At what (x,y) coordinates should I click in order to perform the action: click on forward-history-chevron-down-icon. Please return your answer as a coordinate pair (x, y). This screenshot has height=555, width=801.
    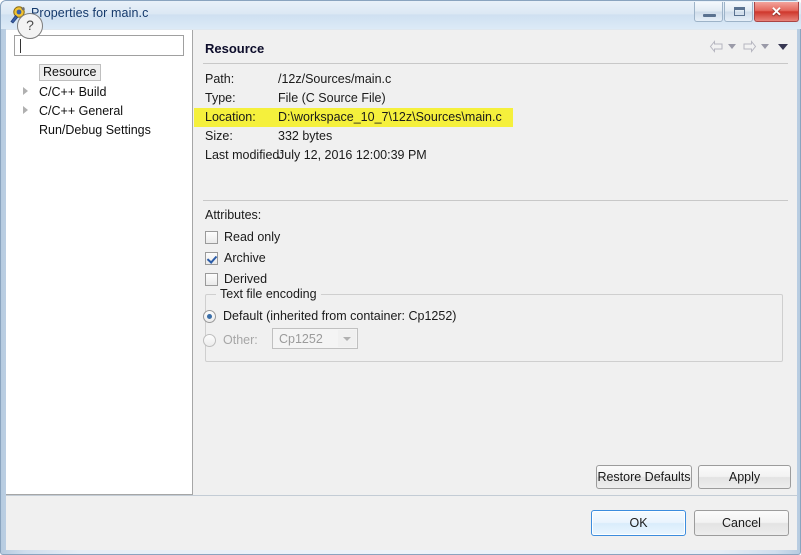
    Looking at the image, I should click on (765, 46).